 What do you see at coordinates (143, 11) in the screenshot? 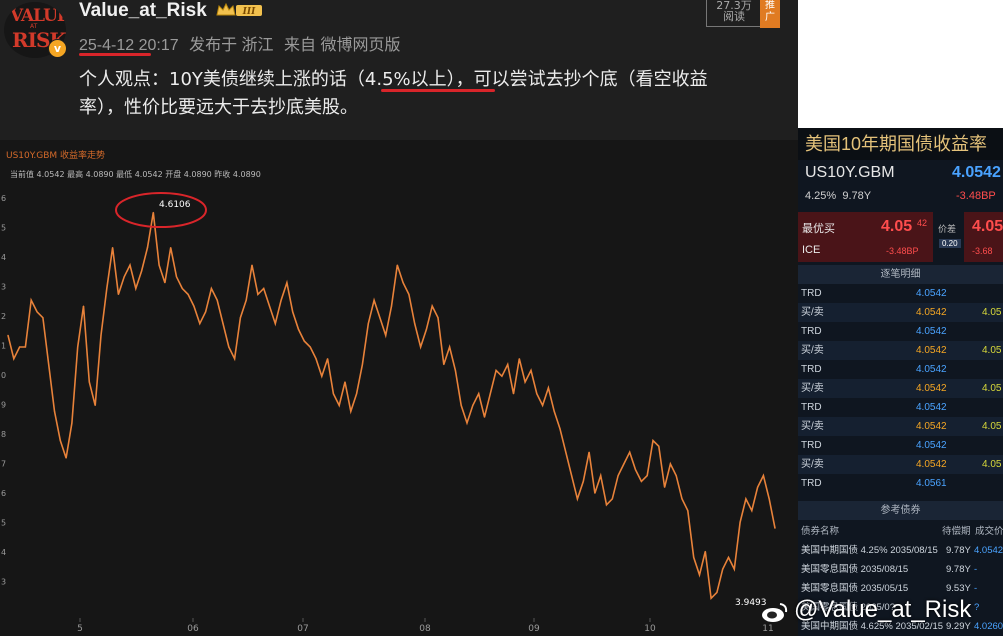
I see `username: Value_at_Risk` at bounding box center [143, 11].